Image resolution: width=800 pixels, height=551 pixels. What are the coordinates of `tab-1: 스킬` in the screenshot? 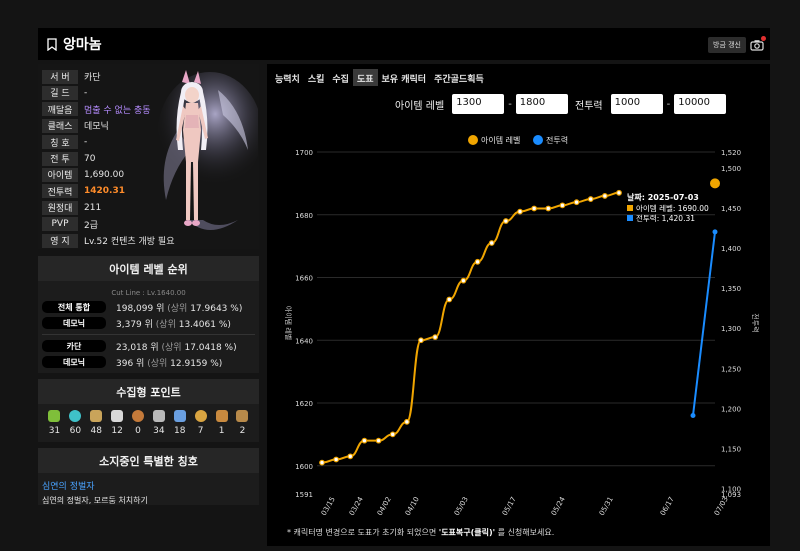 It's located at (316, 77).